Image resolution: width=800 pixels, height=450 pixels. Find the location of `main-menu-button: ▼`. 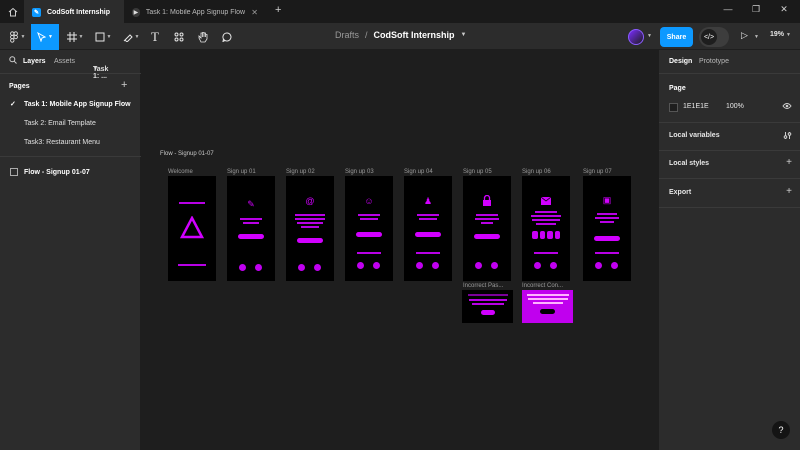

main-menu-button: ▼ is located at coordinates (17, 37).